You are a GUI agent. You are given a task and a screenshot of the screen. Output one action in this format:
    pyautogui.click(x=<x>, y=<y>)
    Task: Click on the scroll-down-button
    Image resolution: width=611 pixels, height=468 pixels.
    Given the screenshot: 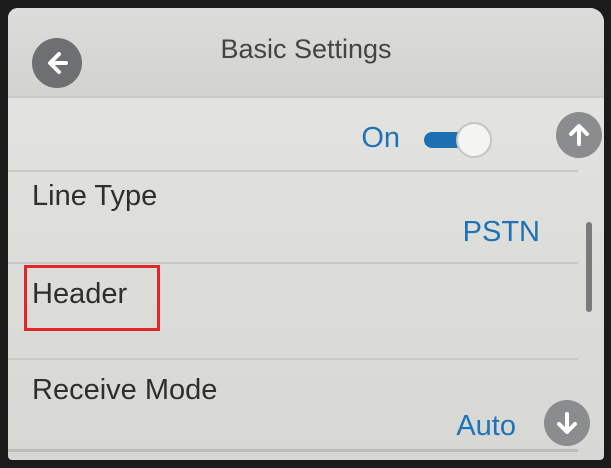 What is the action you would take?
    pyautogui.click(x=567, y=423)
    